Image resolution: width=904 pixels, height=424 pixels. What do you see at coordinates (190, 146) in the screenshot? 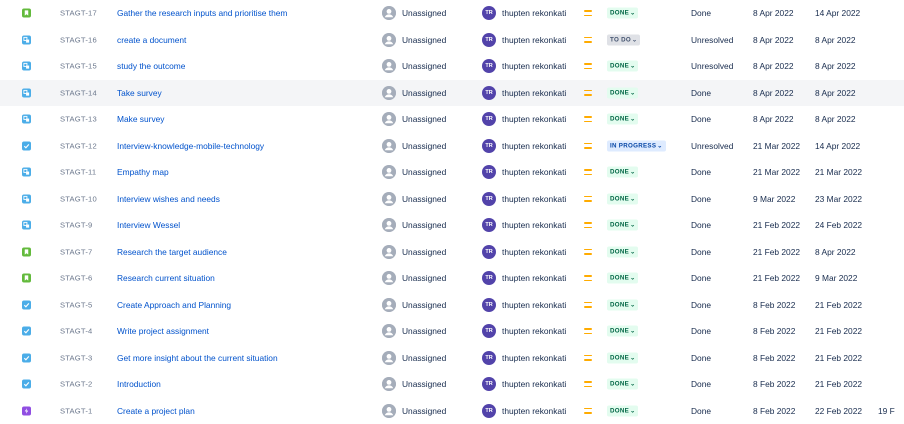
I see `issue-summary-link: Interview-knowledge-mobile-technology` at bounding box center [190, 146].